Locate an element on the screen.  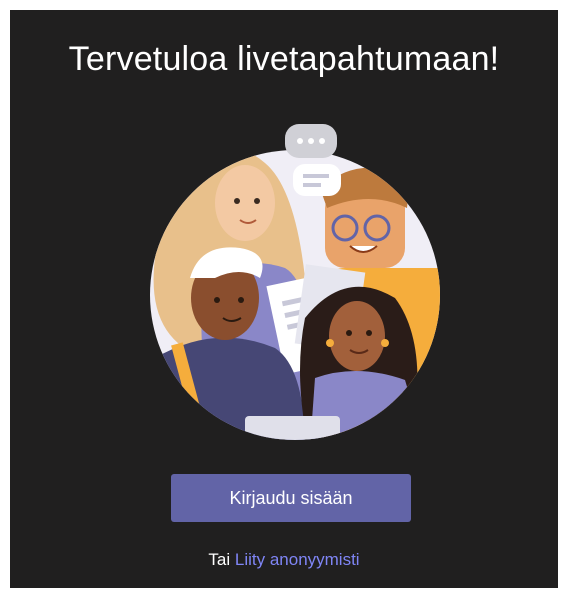
anonymous-join-line: Tai Liity anonyymisti is located at coordinates (284, 560).